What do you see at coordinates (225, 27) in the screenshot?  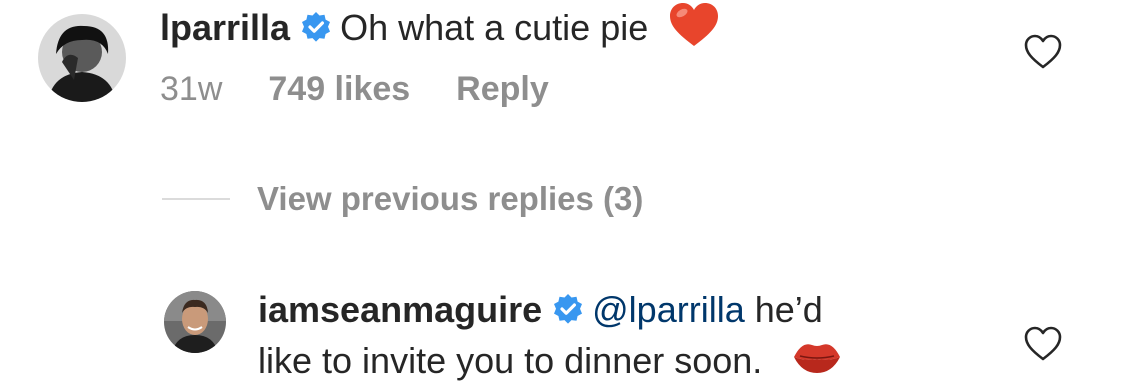 I see `comment-username: lparrilla` at bounding box center [225, 27].